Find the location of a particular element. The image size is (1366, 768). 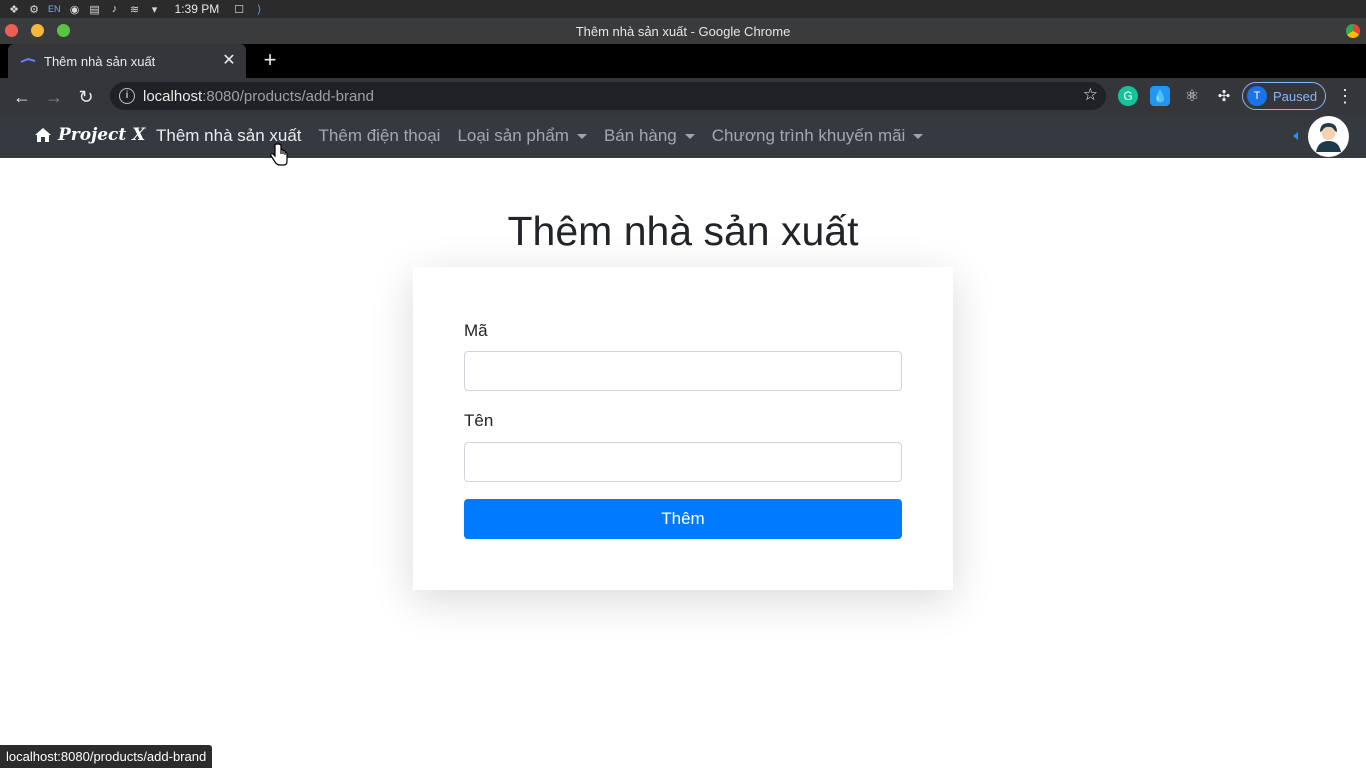

caret-left-icon is located at coordinates (1295, 136).